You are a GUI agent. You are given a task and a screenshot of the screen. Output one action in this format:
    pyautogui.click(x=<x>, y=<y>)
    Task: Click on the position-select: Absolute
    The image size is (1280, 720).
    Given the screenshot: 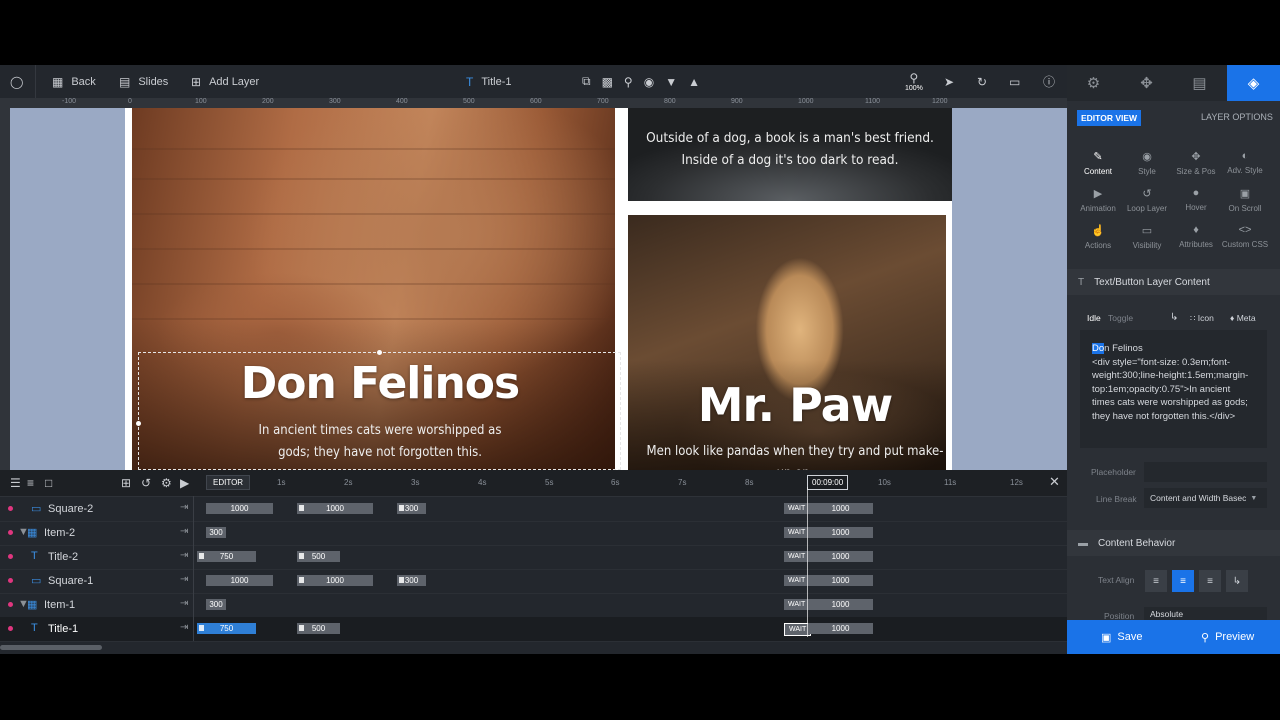 What is the action you would take?
    pyautogui.click(x=1205, y=614)
    